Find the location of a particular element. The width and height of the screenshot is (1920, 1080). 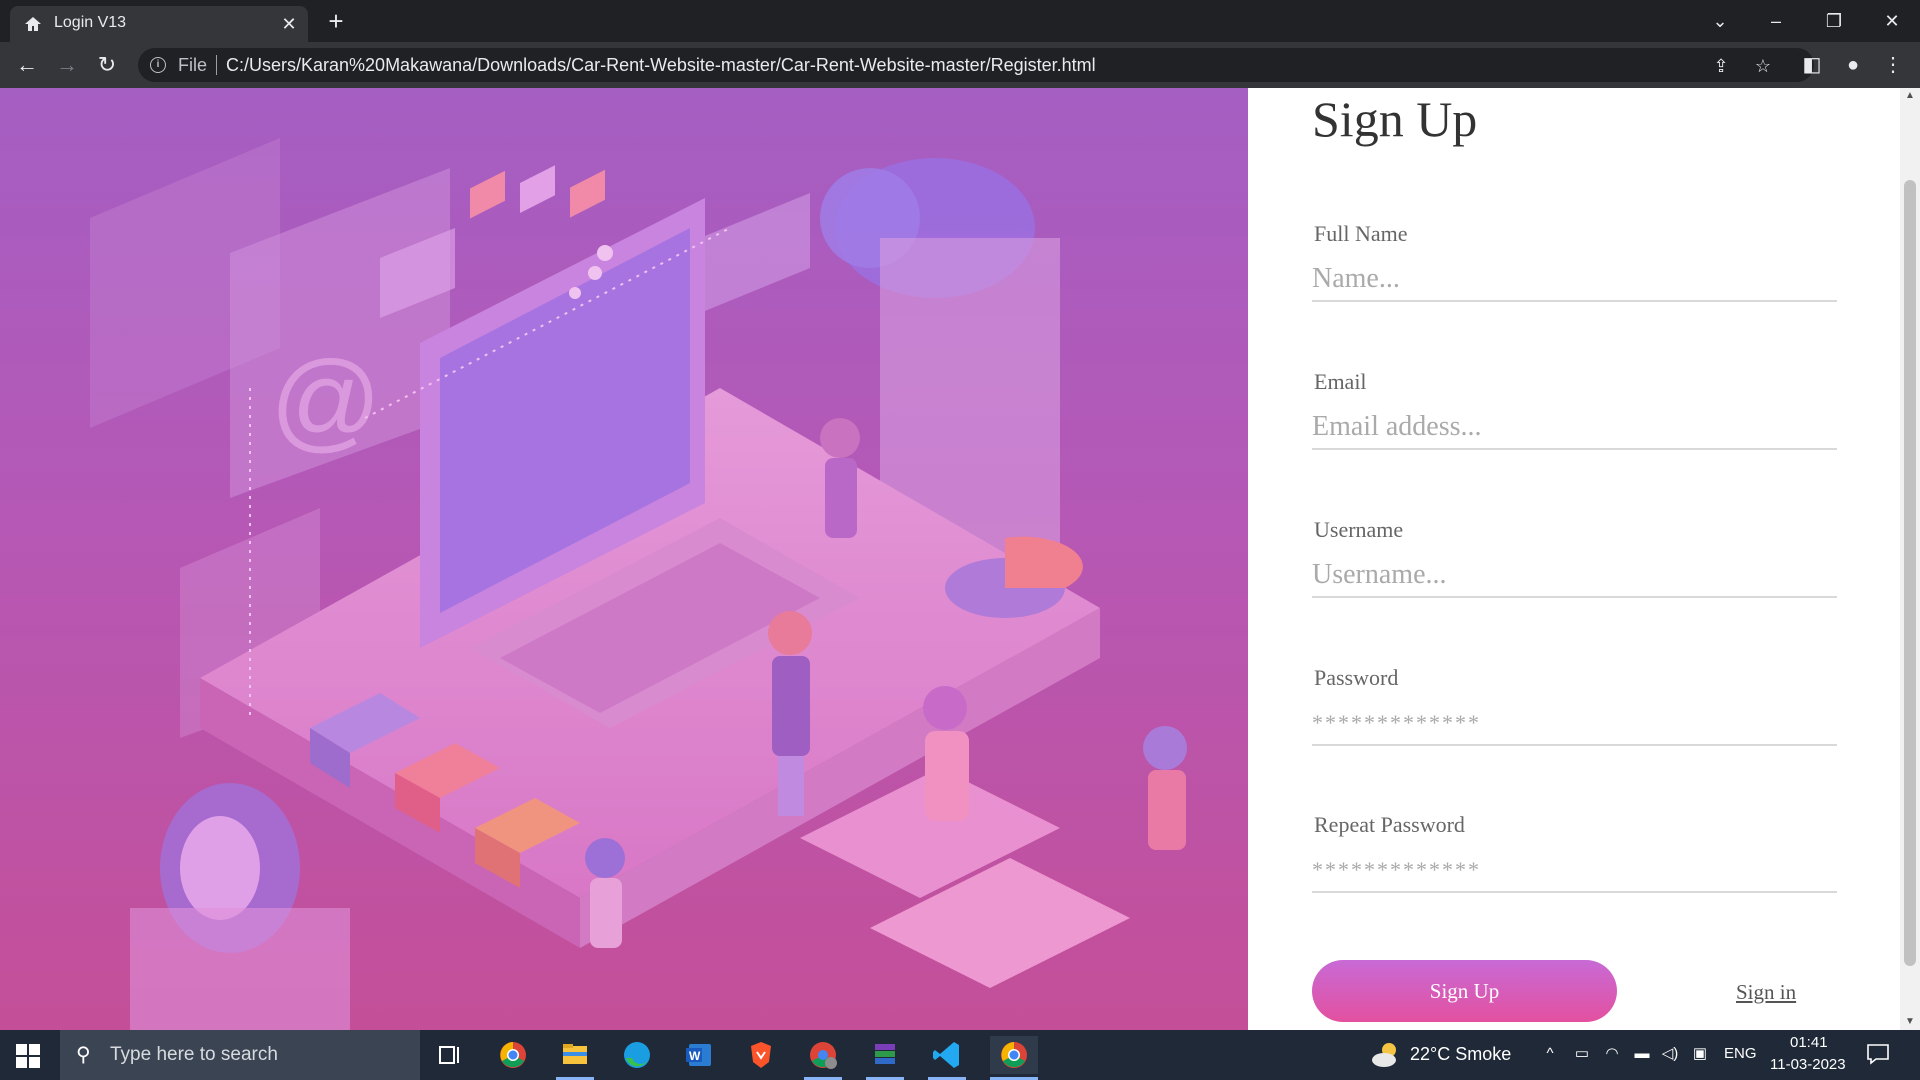

word-icon: W is located at coordinates (699, 1055).